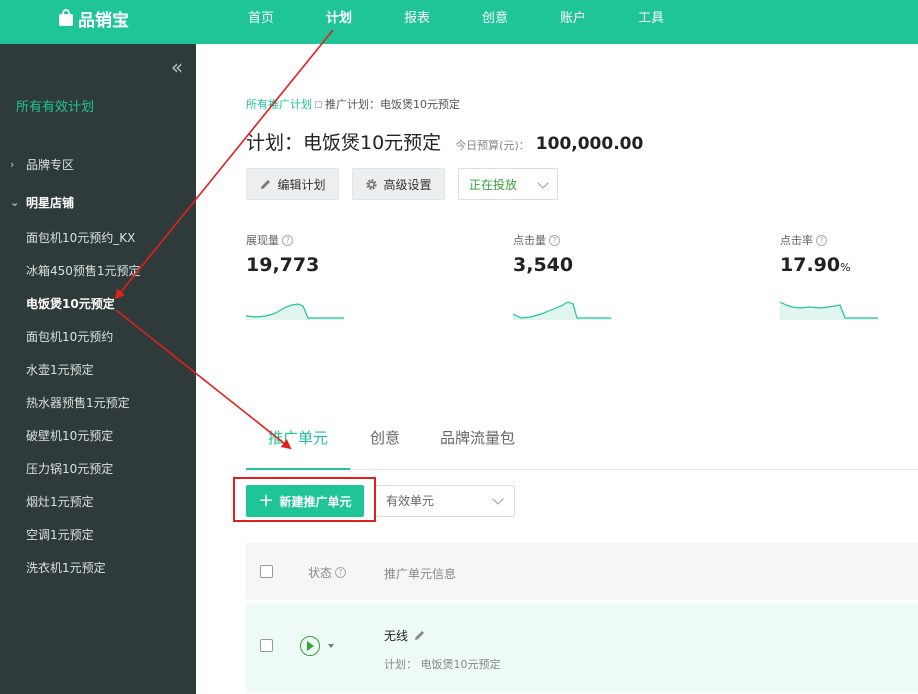 The height and width of the screenshot is (694, 918). What do you see at coordinates (83, 510) in the screenshot?
I see `sidebar-plan-item: 烟灶1元预定` at bounding box center [83, 510].